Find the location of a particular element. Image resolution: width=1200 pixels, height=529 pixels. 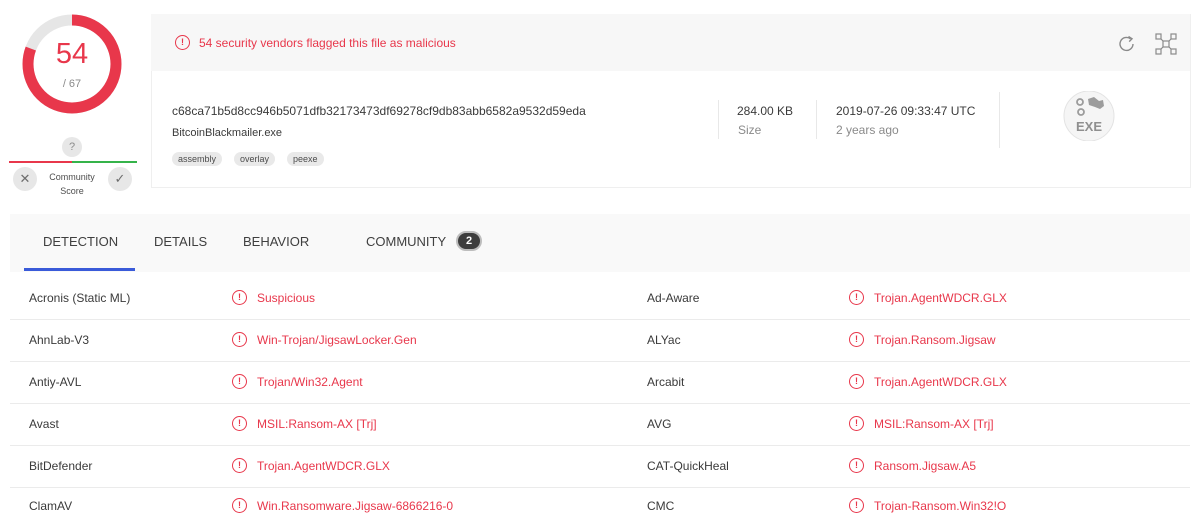

detection-result: Trojan/Win32.Agent is located at coordinates (310, 382).